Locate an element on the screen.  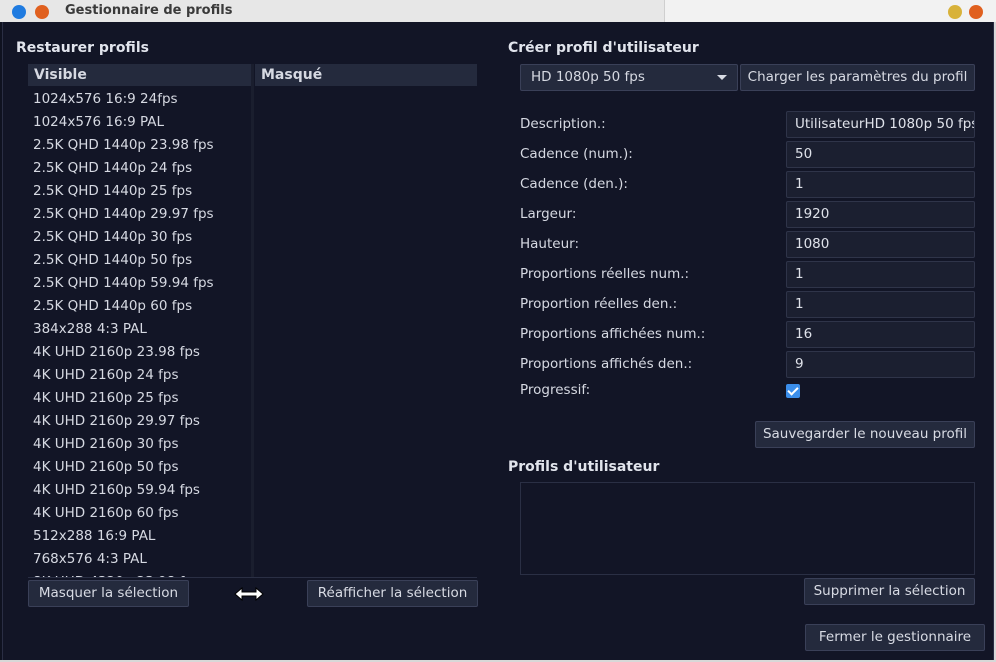
list-item: 4K UHD 2160p 25 fps is located at coordinates (139, 398).